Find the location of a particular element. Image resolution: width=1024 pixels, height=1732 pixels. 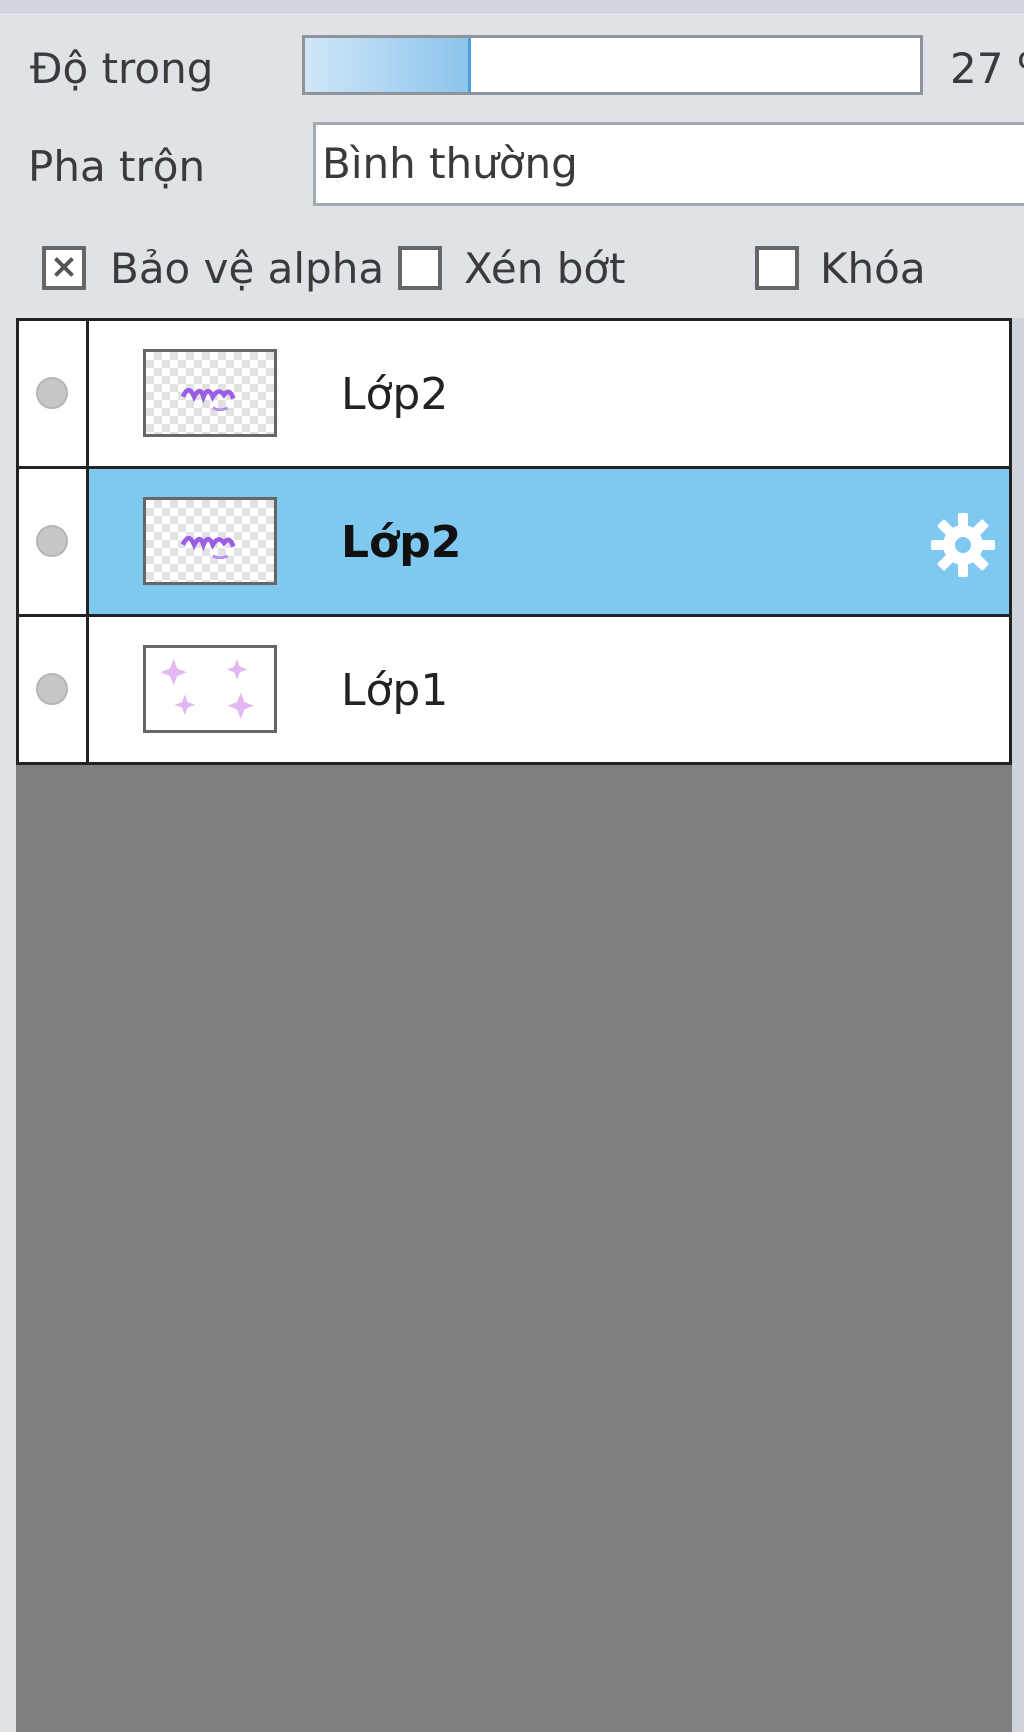

opacity-label: Độ trong is located at coordinates (122, 68).